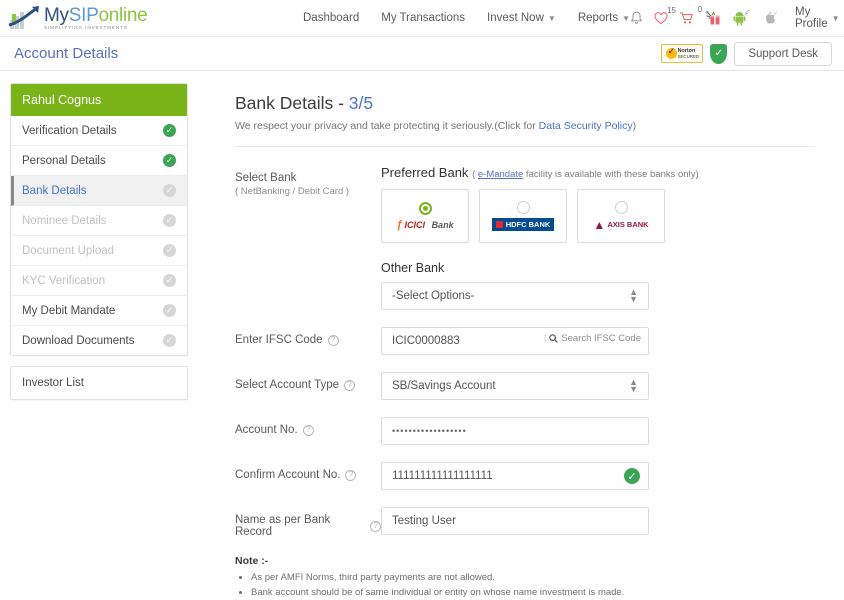 The height and width of the screenshot is (600, 844). Describe the element at coordinates (523, 216) in the screenshot. I see `bank-option-hdfc: HDFC BANK` at that location.